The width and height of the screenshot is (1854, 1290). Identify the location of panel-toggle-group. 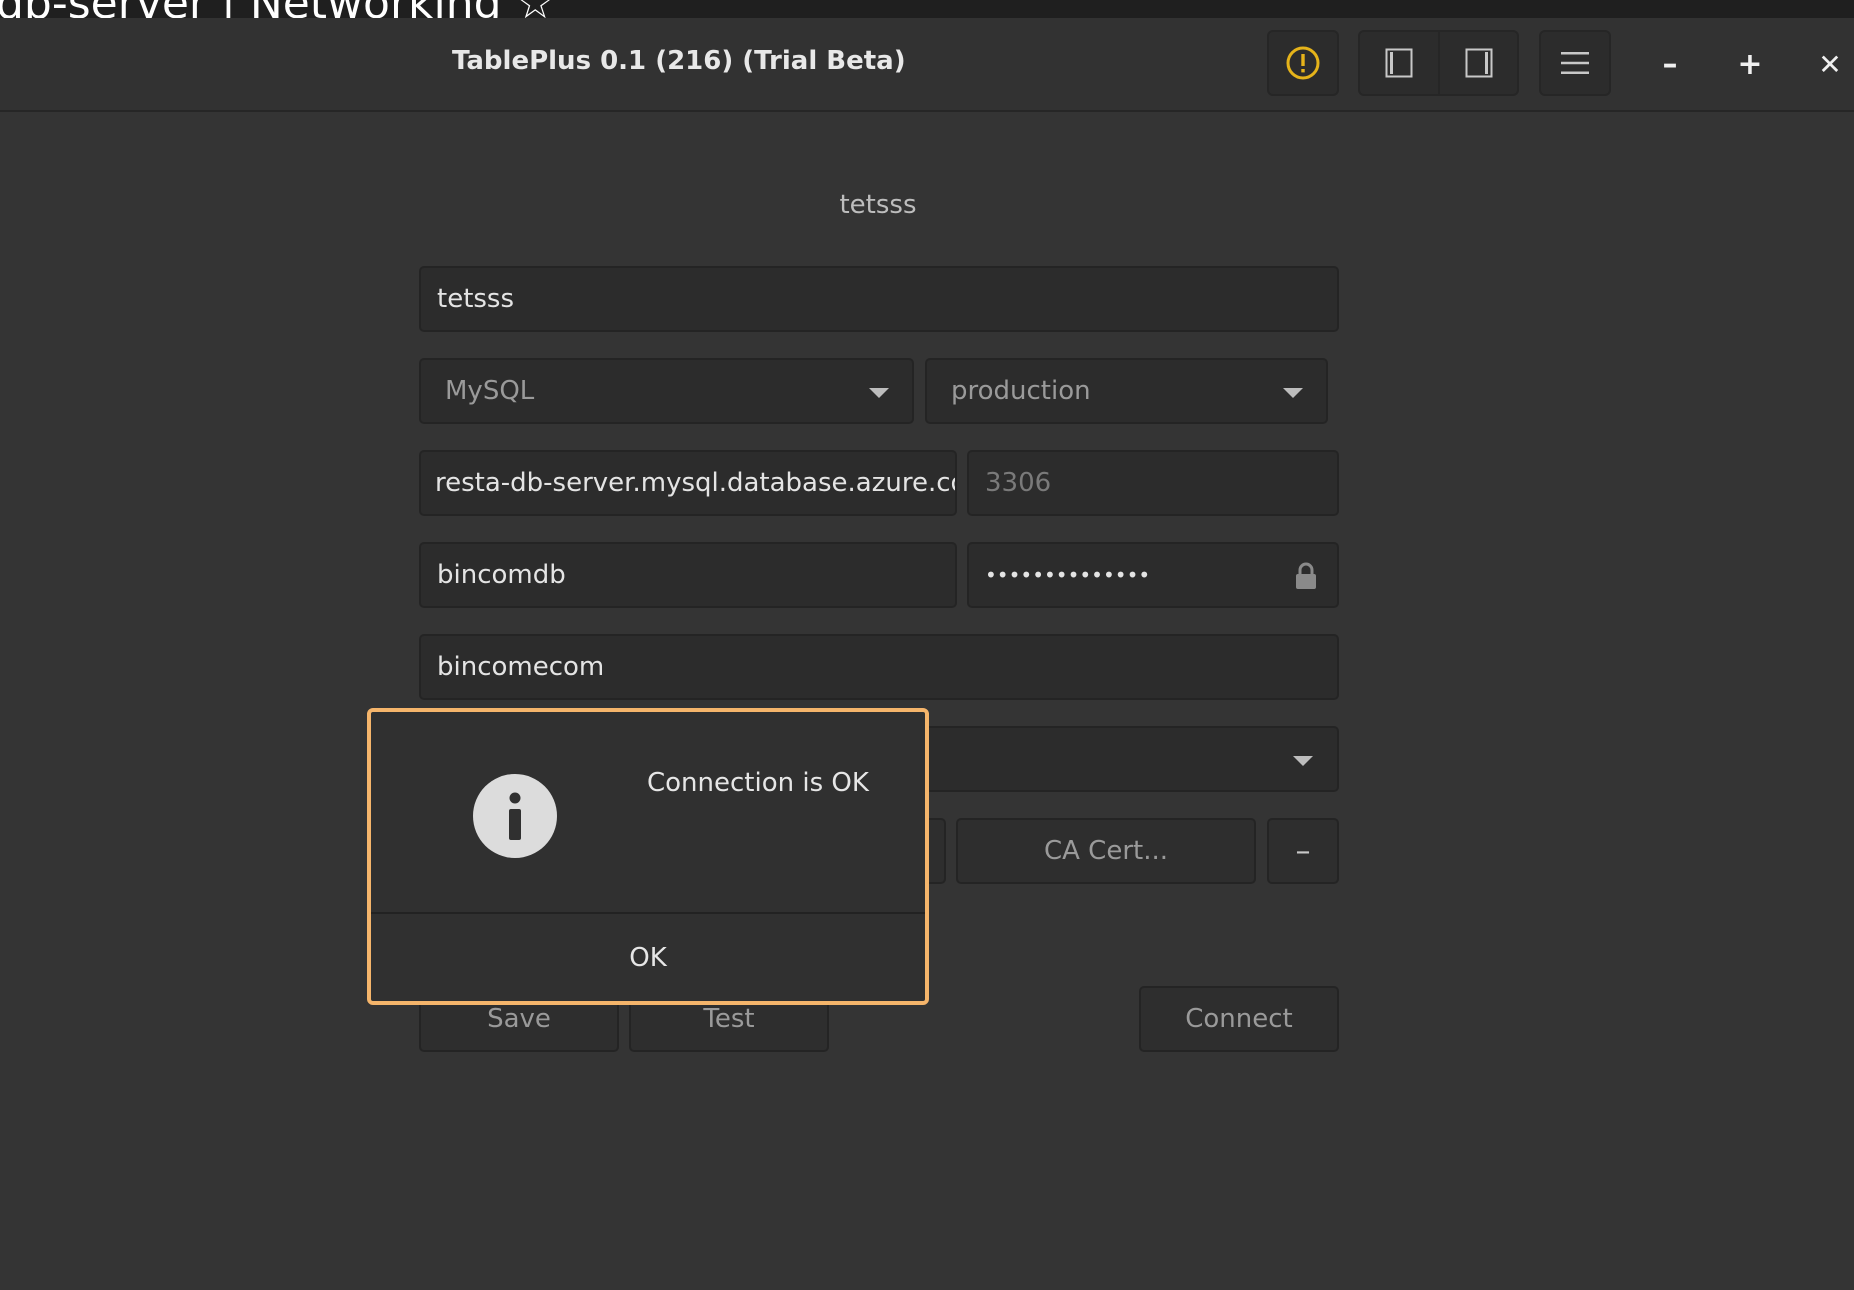
(1438, 63).